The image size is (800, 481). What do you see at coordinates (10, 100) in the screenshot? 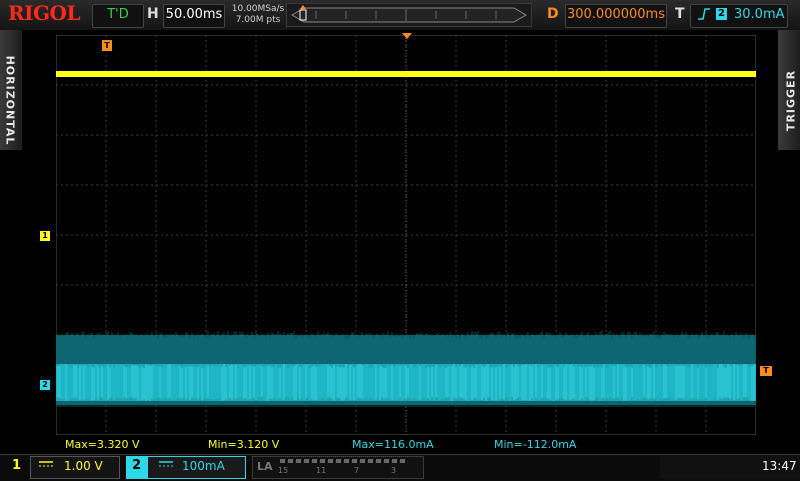
I see `horizontal-tab-label: HORIZONTAL` at bounding box center [10, 100].